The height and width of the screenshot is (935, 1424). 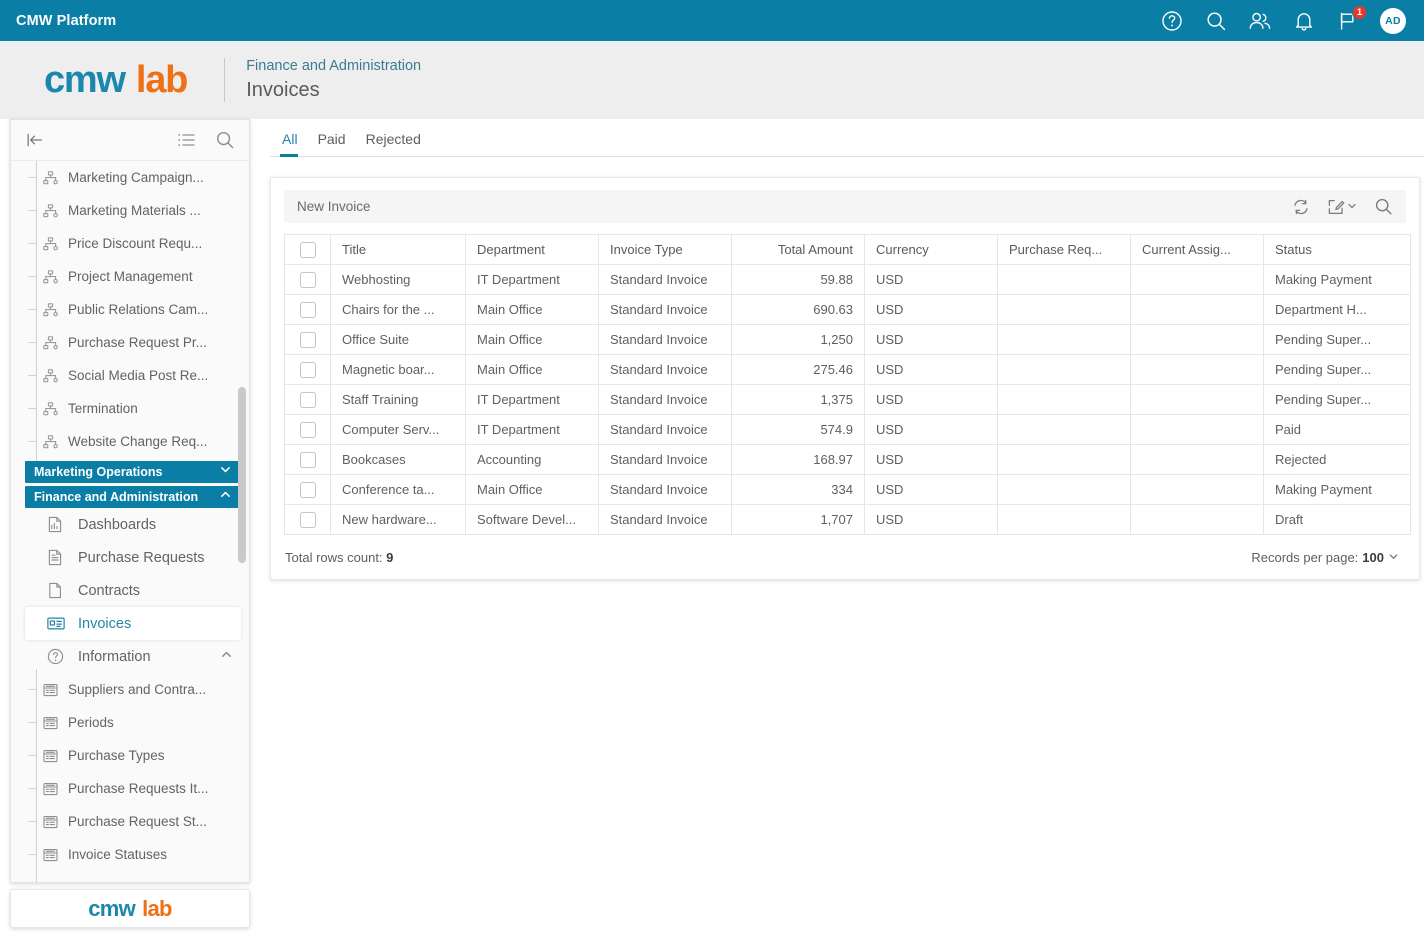 I want to click on sidebar-group-marketing-operations: Marketing Operations, so click(x=133, y=472).